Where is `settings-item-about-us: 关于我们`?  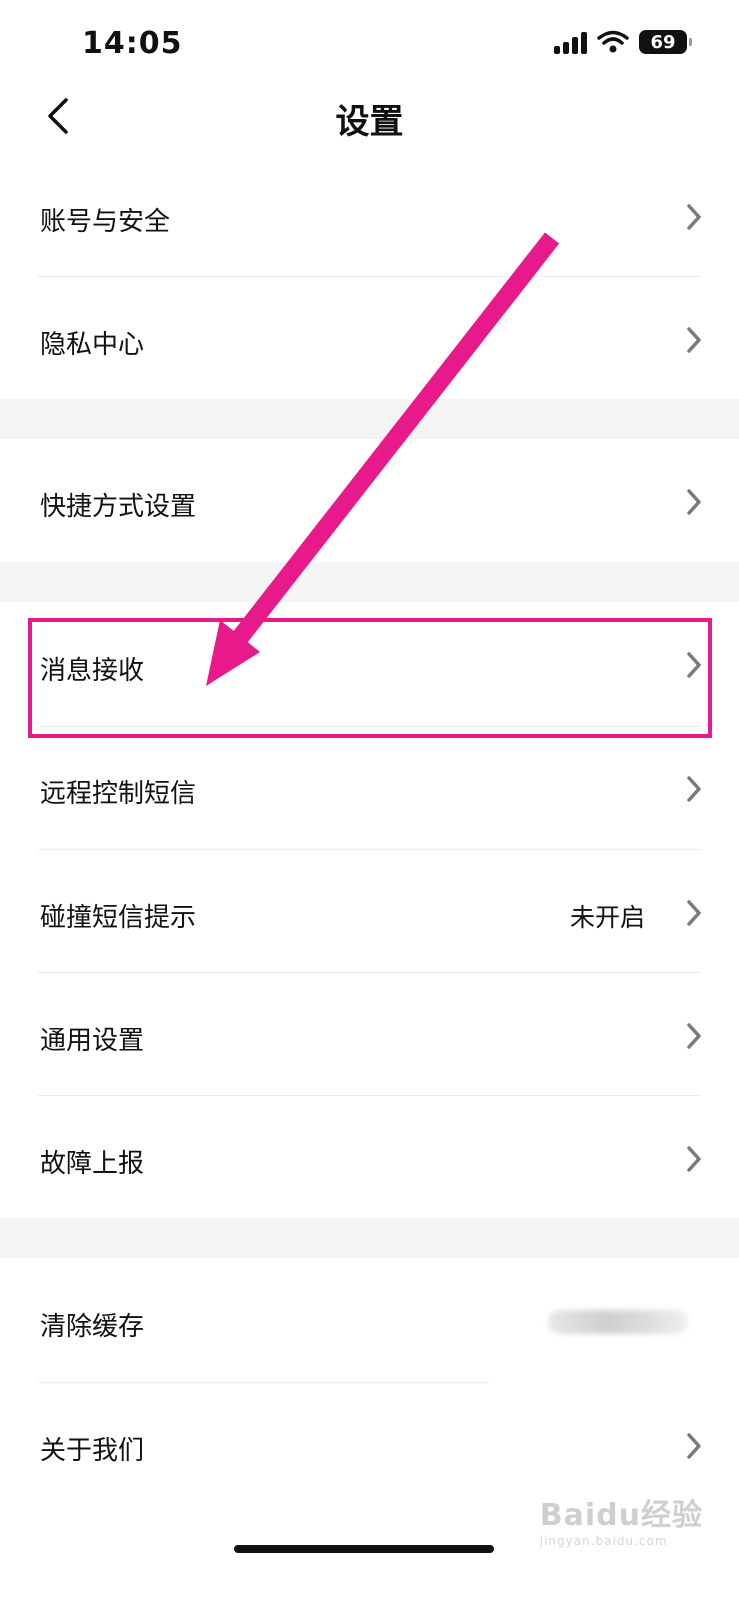 settings-item-about-us: 关于我们 is located at coordinates (369, 1444).